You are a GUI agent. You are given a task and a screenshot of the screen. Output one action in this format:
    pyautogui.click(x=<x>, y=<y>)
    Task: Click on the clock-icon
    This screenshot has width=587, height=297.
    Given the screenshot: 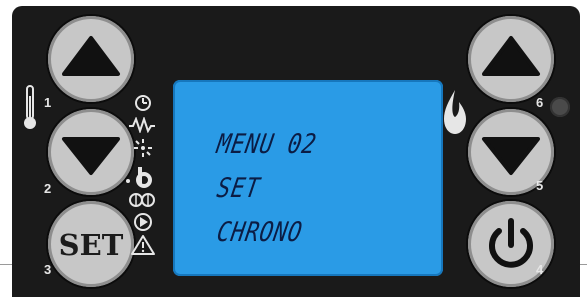 What is the action you would take?
    pyautogui.click(x=143, y=103)
    